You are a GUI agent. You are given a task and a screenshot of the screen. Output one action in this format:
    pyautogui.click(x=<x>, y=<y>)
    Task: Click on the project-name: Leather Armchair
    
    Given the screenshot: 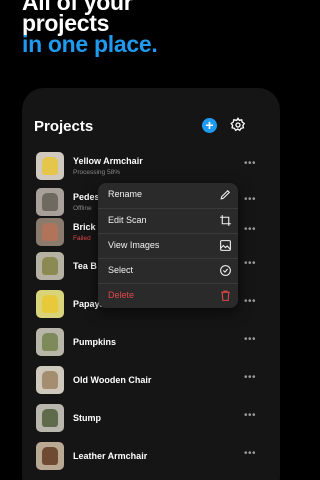 What is the action you would take?
    pyautogui.click(x=110, y=456)
    